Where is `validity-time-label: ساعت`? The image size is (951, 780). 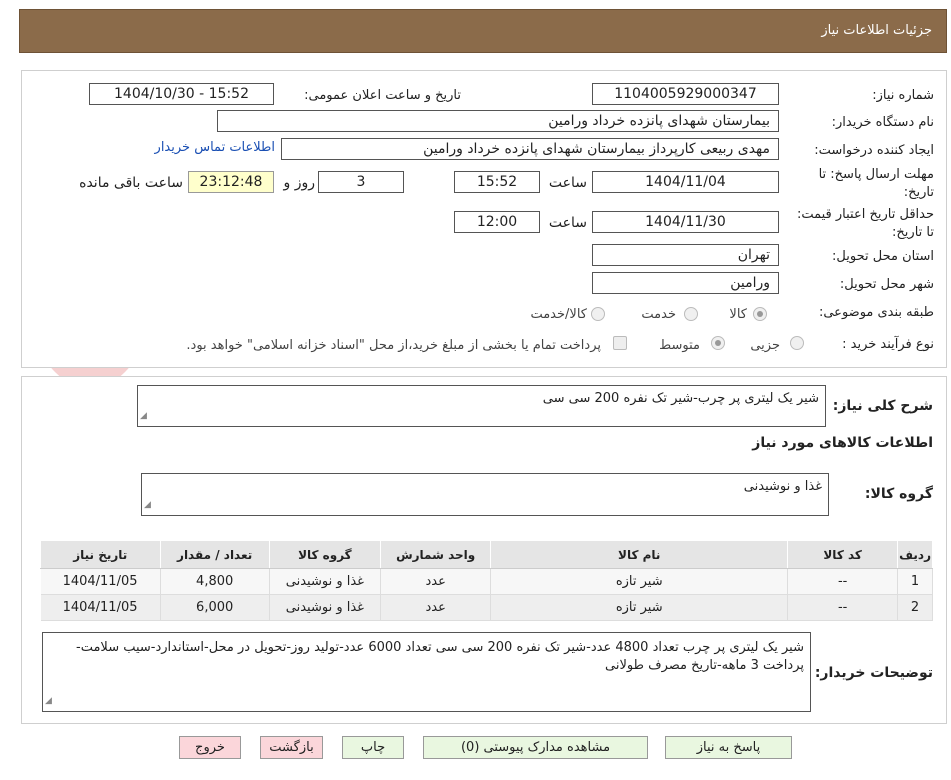 validity-time-label: ساعت is located at coordinates (567, 223).